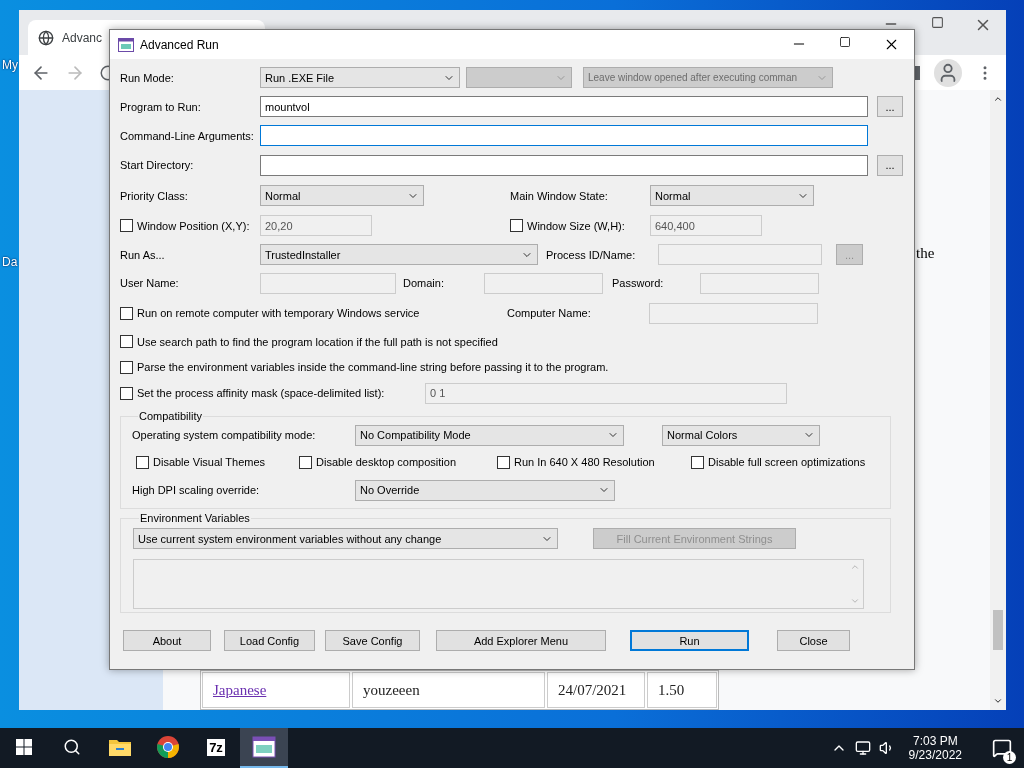  Describe the element at coordinates (261, 393) in the screenshot. I see `checkbox-label: Set the process affinity mask (space-delimited list):` at that location.